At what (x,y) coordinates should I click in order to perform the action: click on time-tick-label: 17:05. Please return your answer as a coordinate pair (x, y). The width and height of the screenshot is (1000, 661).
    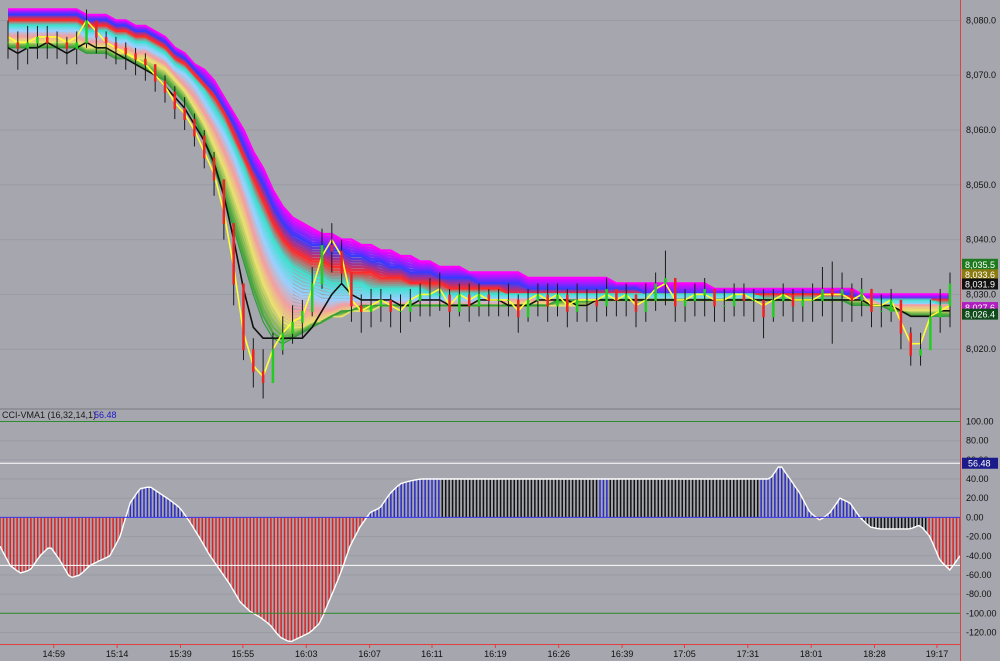
    Looking at the image, I should click on (684, 654).